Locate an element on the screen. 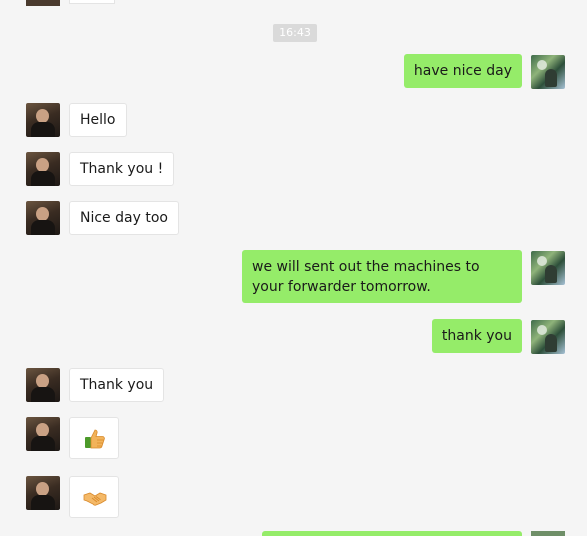 Image resolution: width=587 pixels, height=536 pixels. message-text: have nice day is located at coordinates (462, 71).